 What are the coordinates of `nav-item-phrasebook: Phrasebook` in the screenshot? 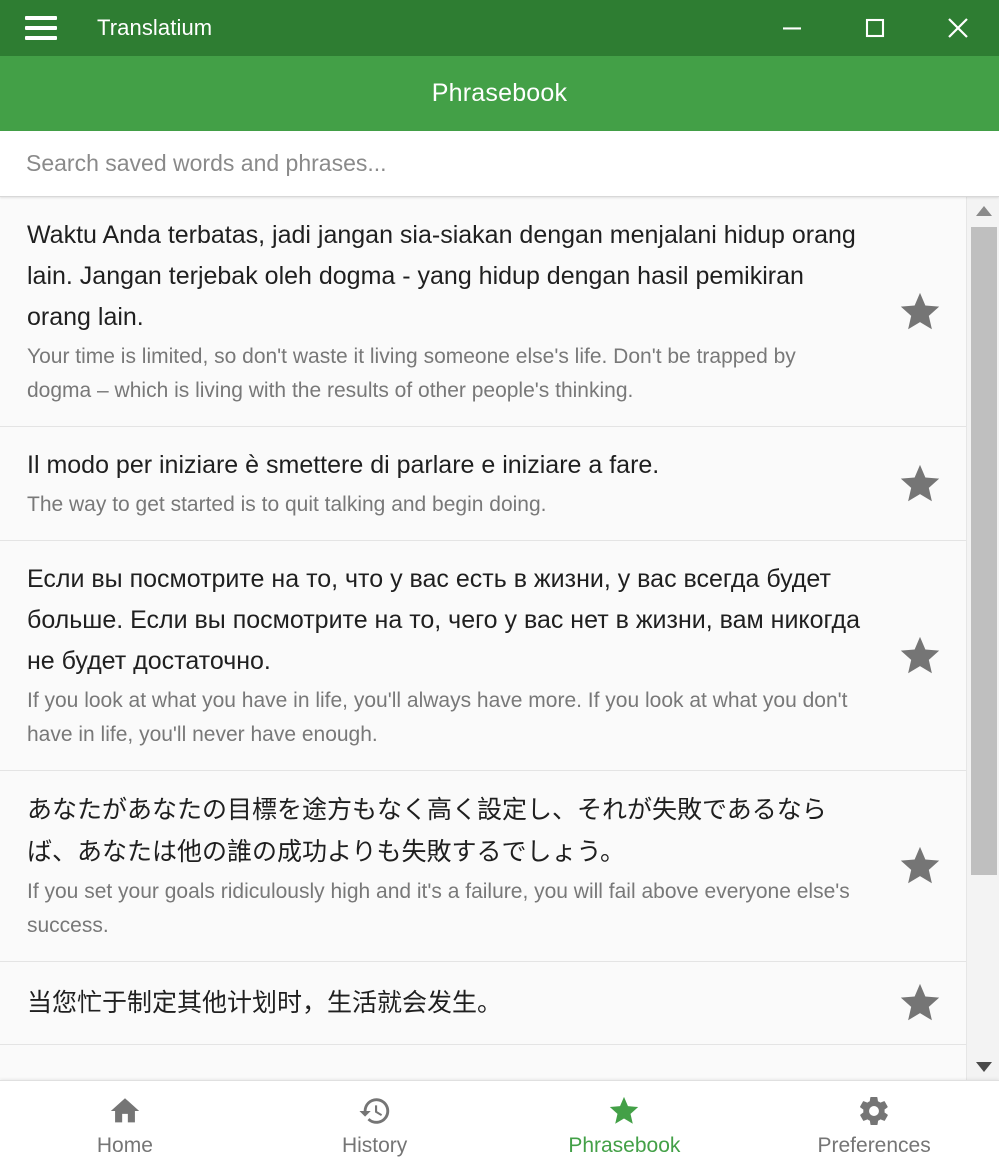 It's located at (625, 1125).